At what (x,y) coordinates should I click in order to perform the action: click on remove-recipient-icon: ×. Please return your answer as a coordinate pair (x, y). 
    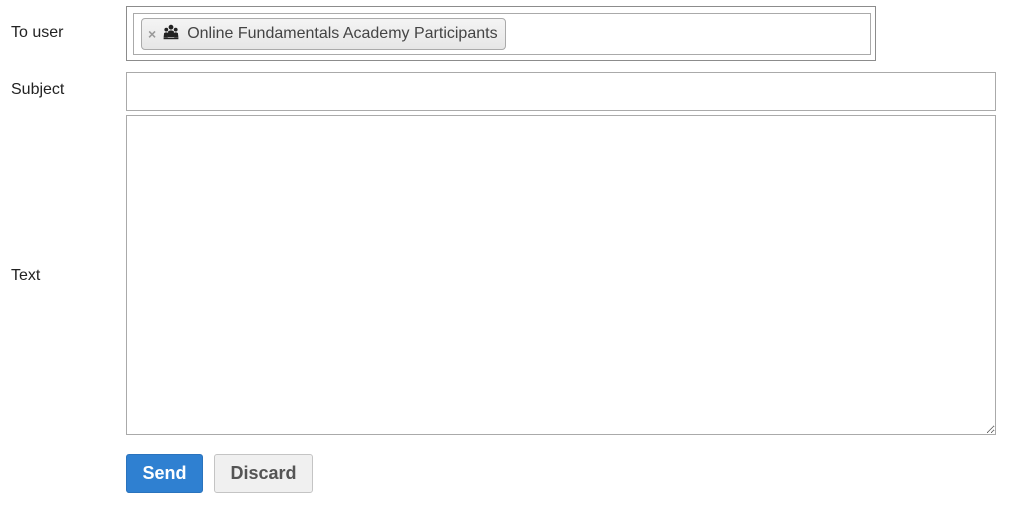
    Looking at the image, I should click on (152, 34).